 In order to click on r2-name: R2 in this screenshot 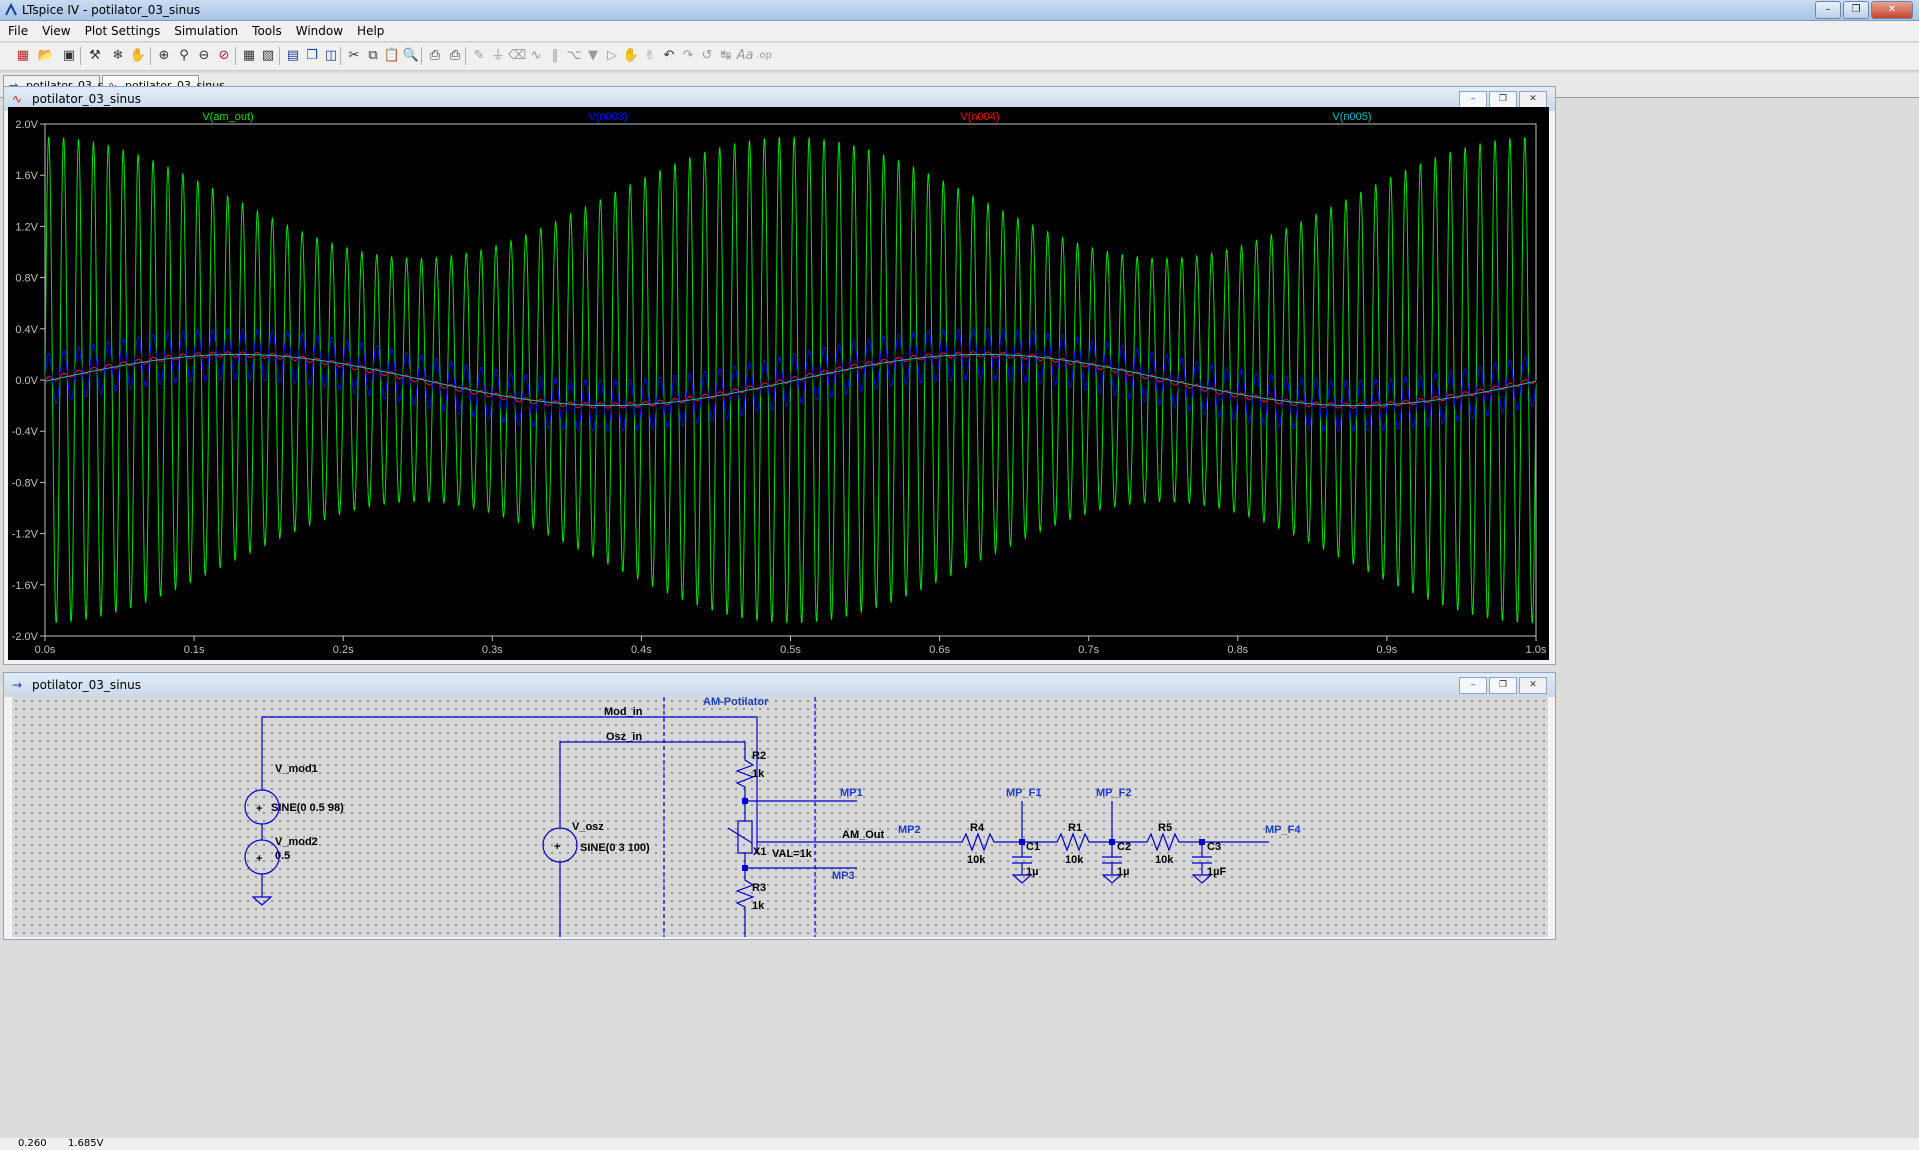, I will do `click(759, 756)`.